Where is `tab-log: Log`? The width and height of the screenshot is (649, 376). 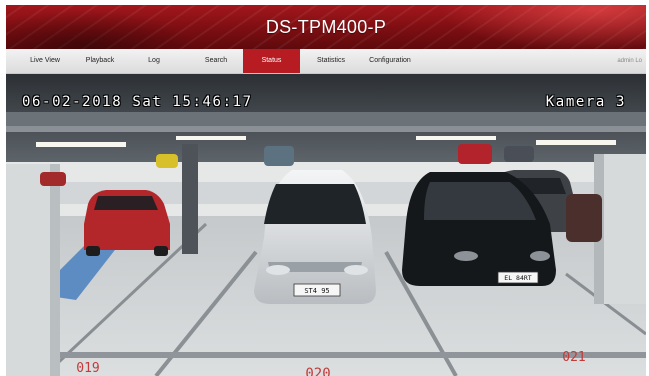
tab-log: Log is located at coordinates (154, 61).